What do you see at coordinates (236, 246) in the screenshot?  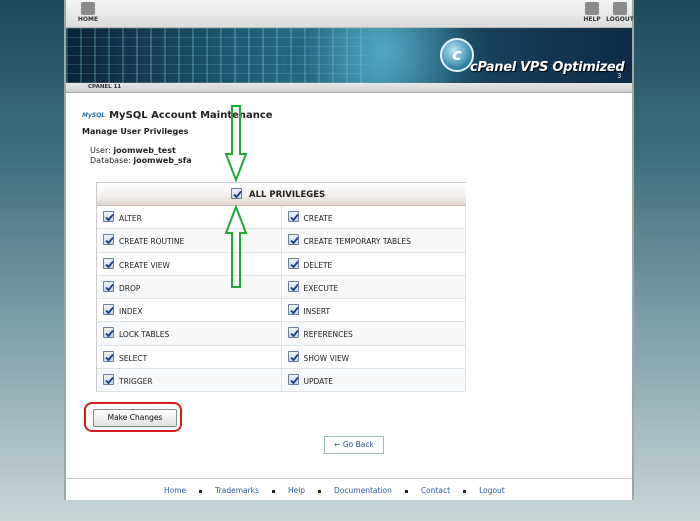 I see `annotation-up-arrow-icon` at bounding box center [236, 246].